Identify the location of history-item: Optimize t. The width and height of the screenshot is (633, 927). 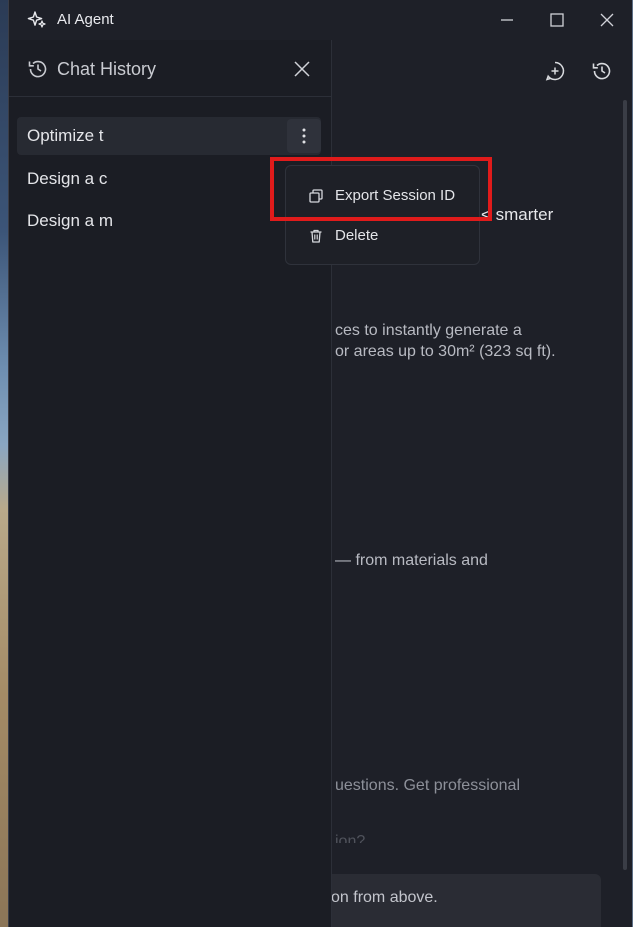
(169, 136).